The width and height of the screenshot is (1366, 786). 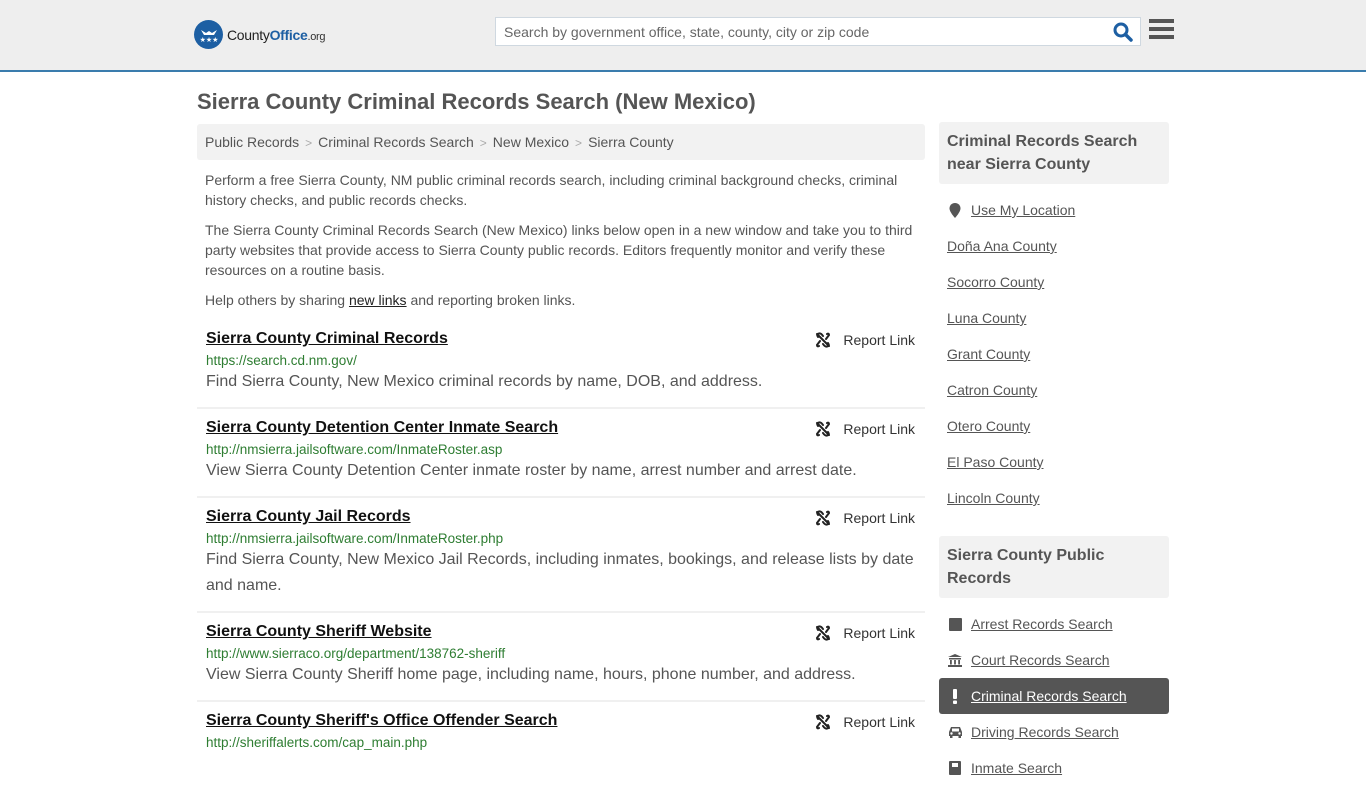 I want to click on courthouse-icon, so click(x=955, y=660).